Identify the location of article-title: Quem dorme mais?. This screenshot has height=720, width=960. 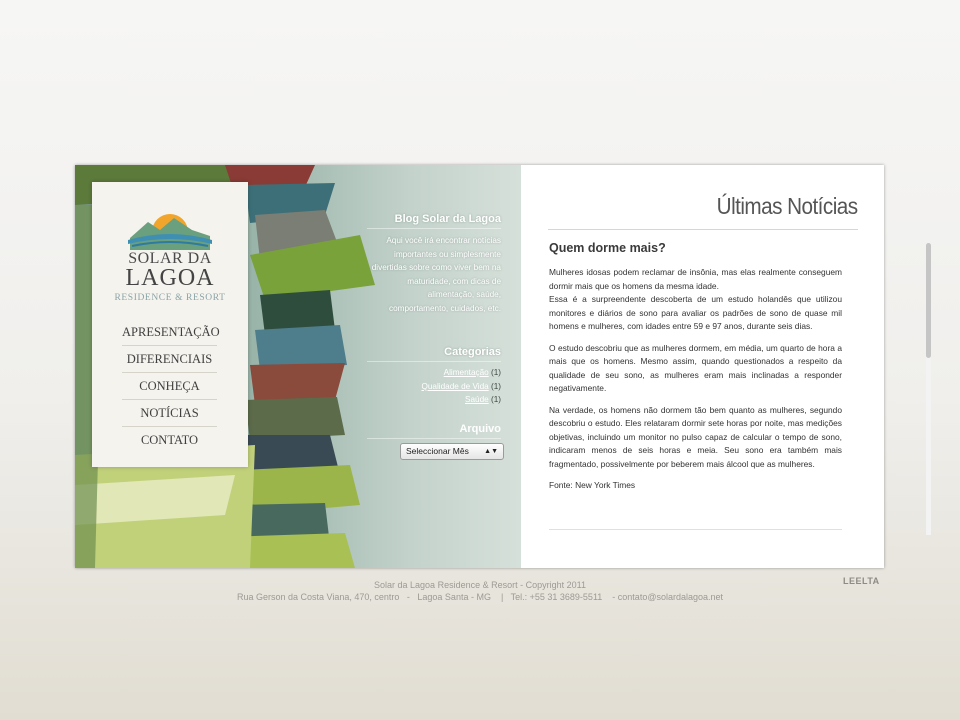
(607, 248).